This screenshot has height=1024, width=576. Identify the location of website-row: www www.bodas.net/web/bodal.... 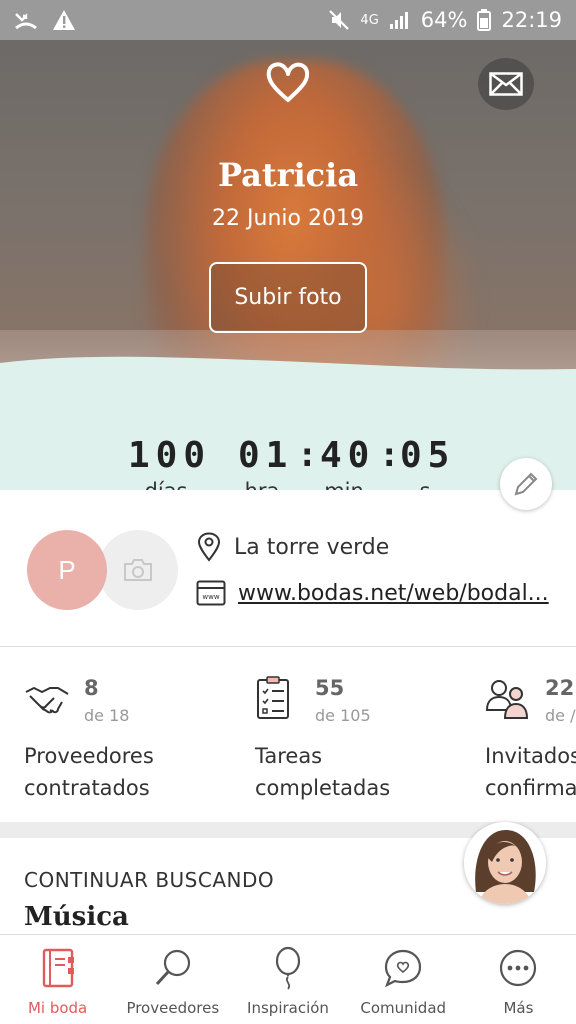
(372, 593).